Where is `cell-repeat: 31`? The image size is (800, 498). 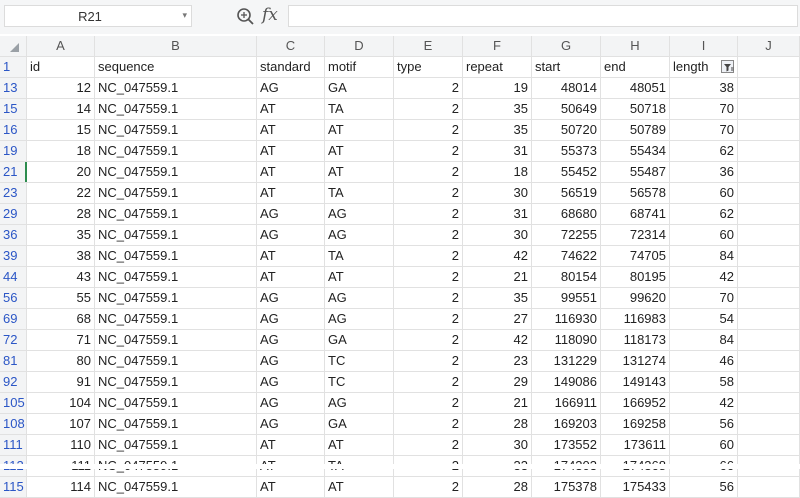
cell-repeat: 31 is located at coordinates (497, 151).